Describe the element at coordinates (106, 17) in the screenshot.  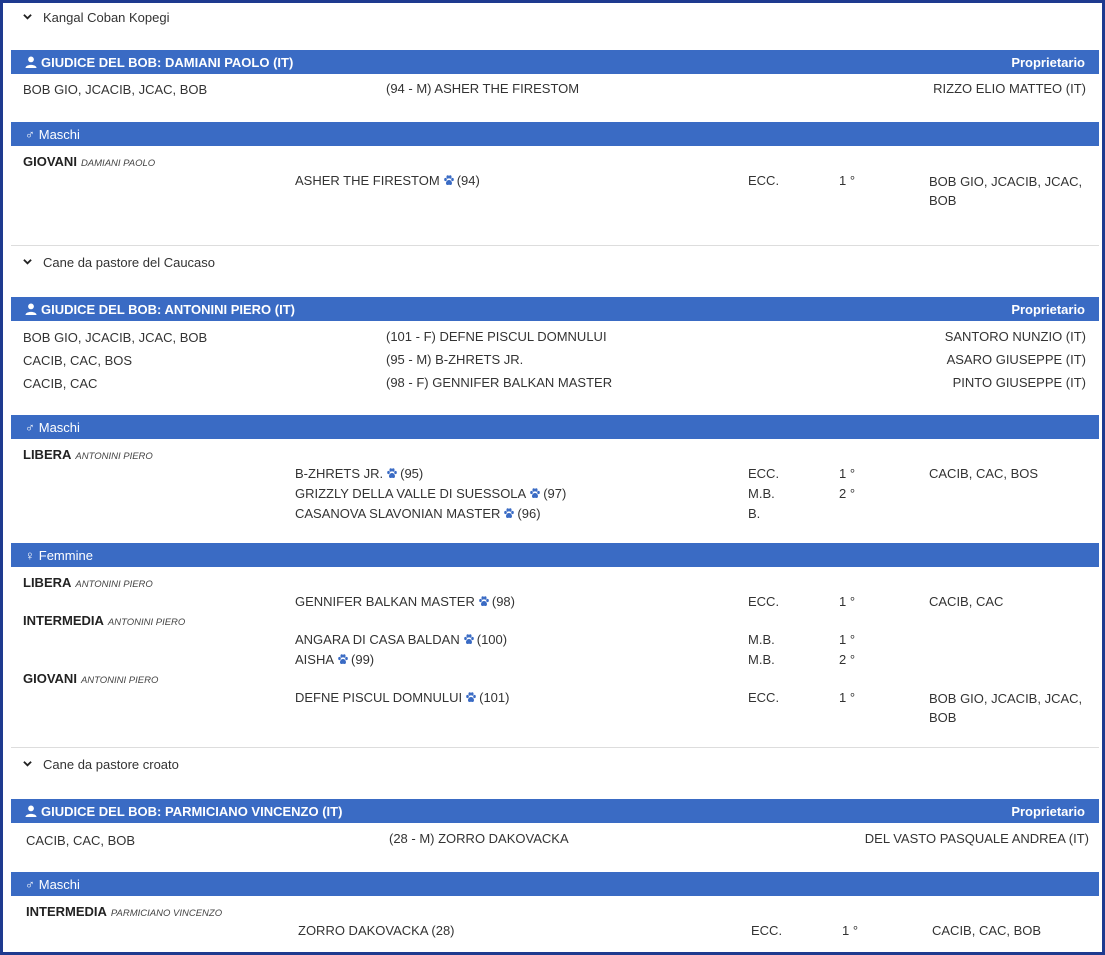
I see `breed-title: Kangal Coban Kopegi` at that location.